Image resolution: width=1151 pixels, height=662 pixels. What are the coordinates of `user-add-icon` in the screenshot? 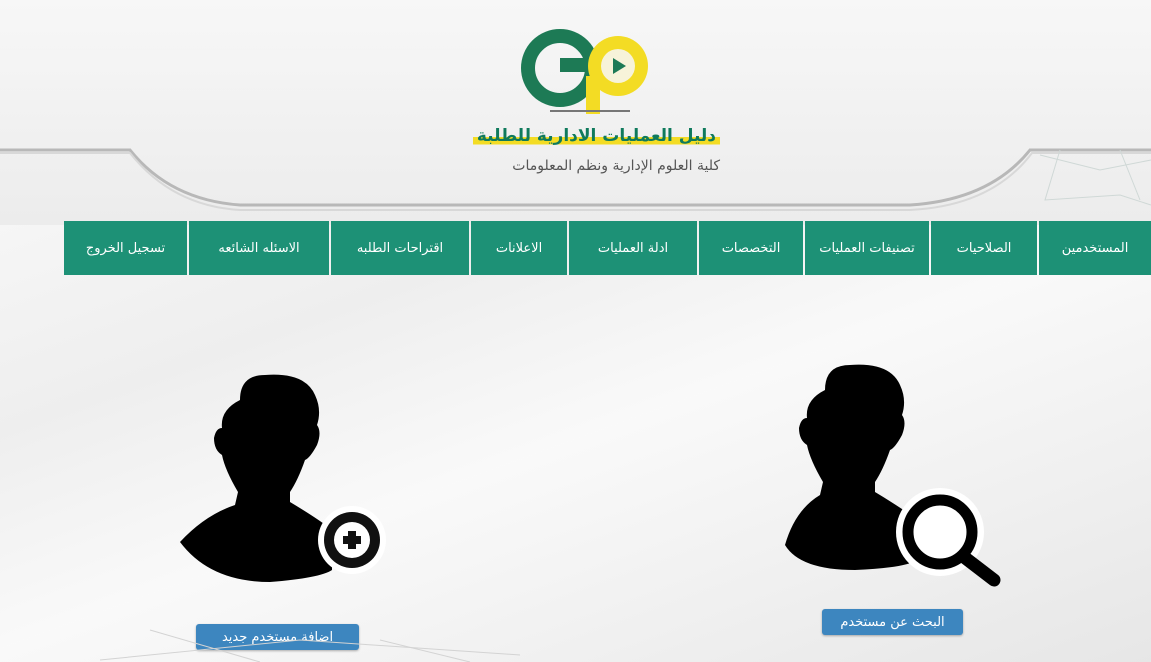 It's located at (280, 480).